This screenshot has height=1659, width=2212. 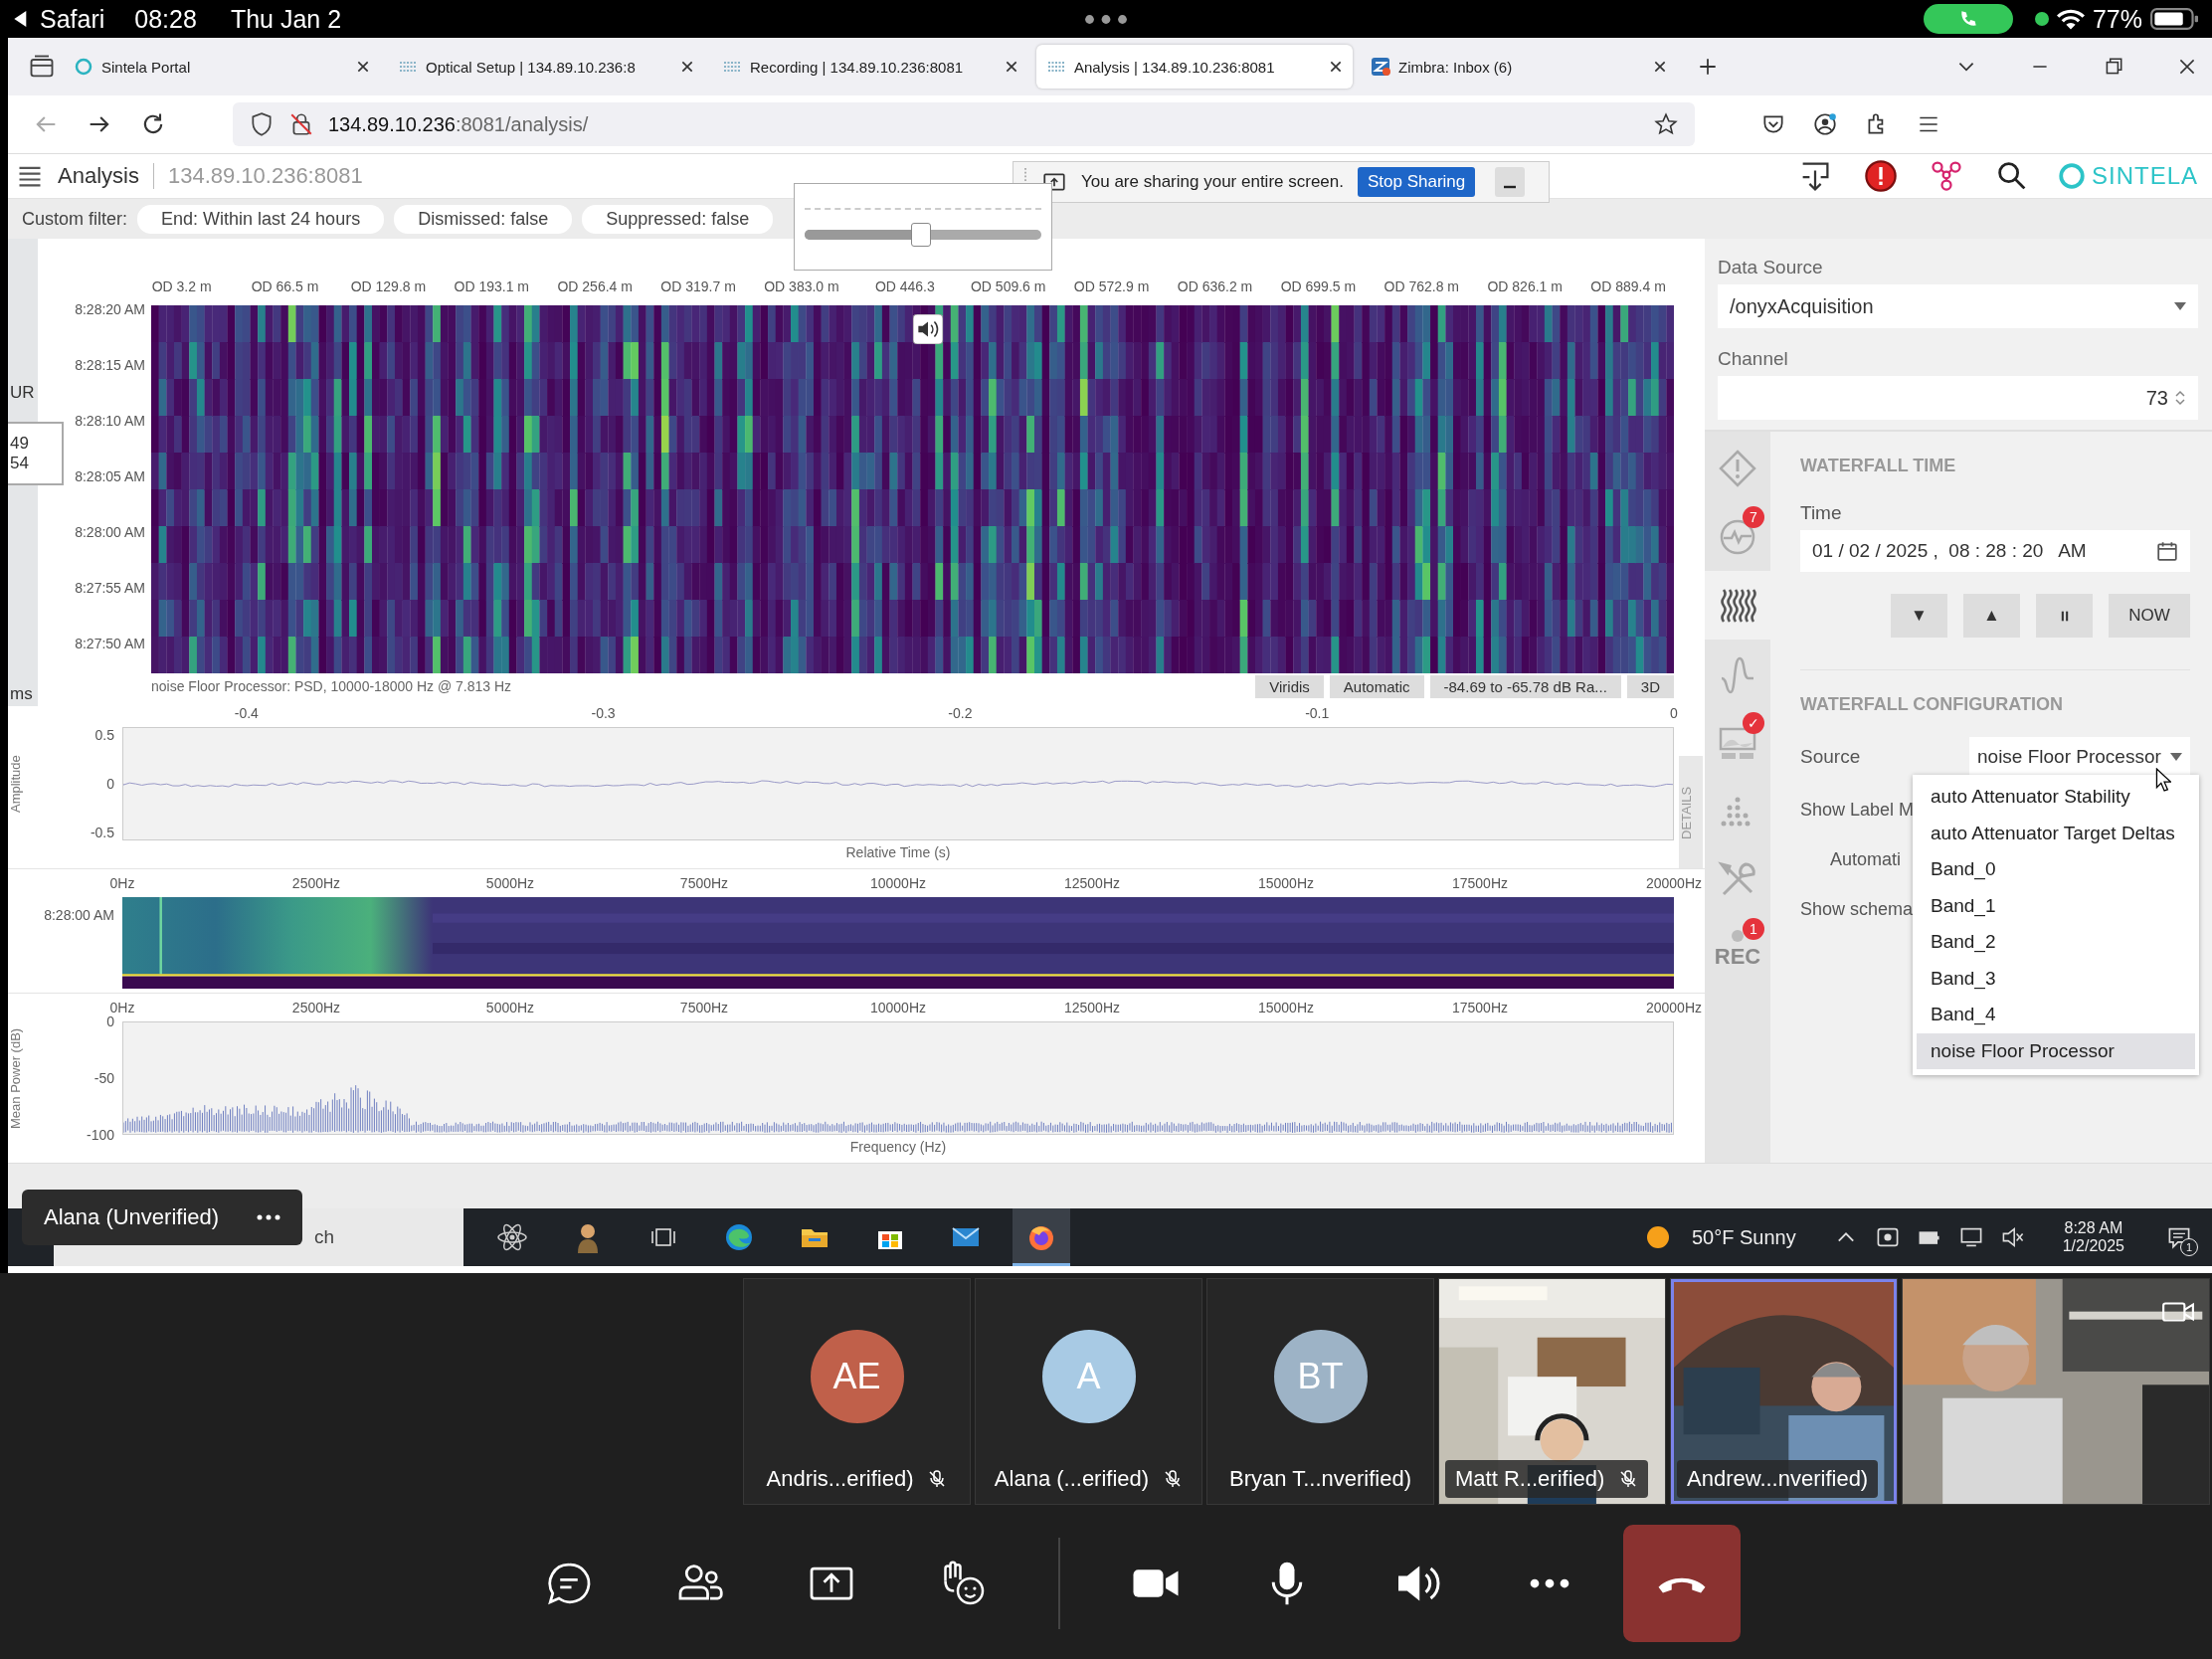 I want to click on axis-tick-label: OD 319.7 m, so click(x=698, y=286).